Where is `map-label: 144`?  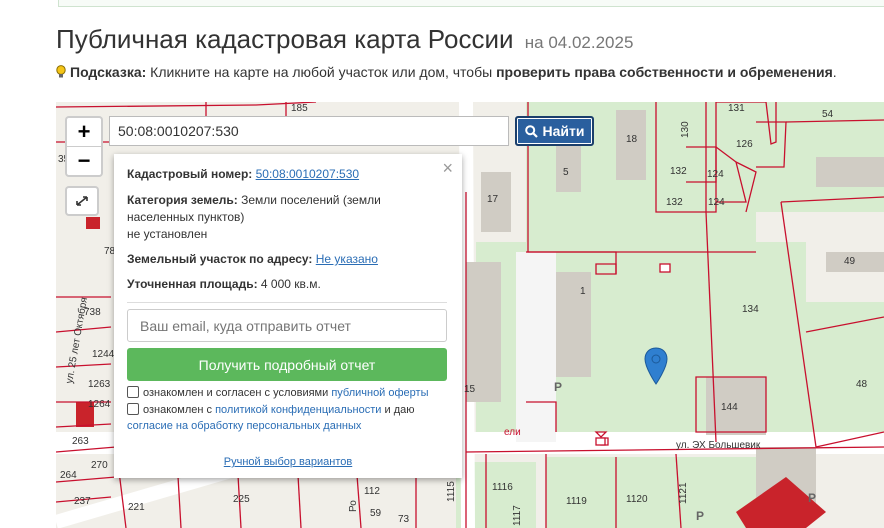
map-label: 144 is located at coordinates (729, 407).